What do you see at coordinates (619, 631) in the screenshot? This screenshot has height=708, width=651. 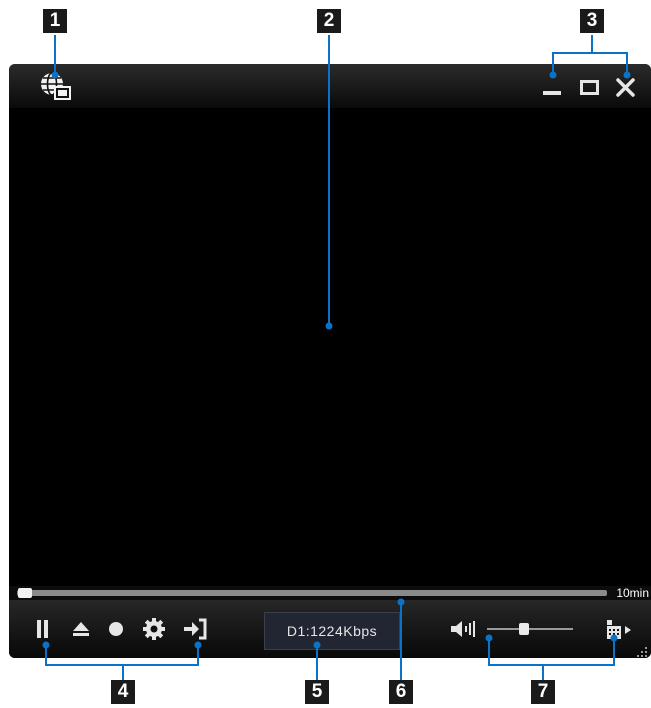 I see `stream-select-icon` at bounding box center [619, 631].